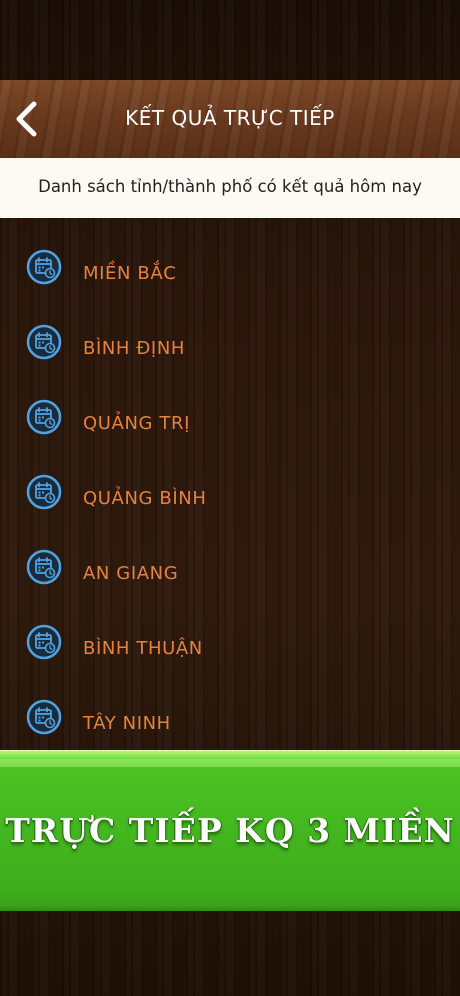 Image resolution: width=460 pixels, height=996 pixels. Describe the element at coordinates (230, 266) in the screenshot. I see `list-item: MIỀN BẮC` at that location.